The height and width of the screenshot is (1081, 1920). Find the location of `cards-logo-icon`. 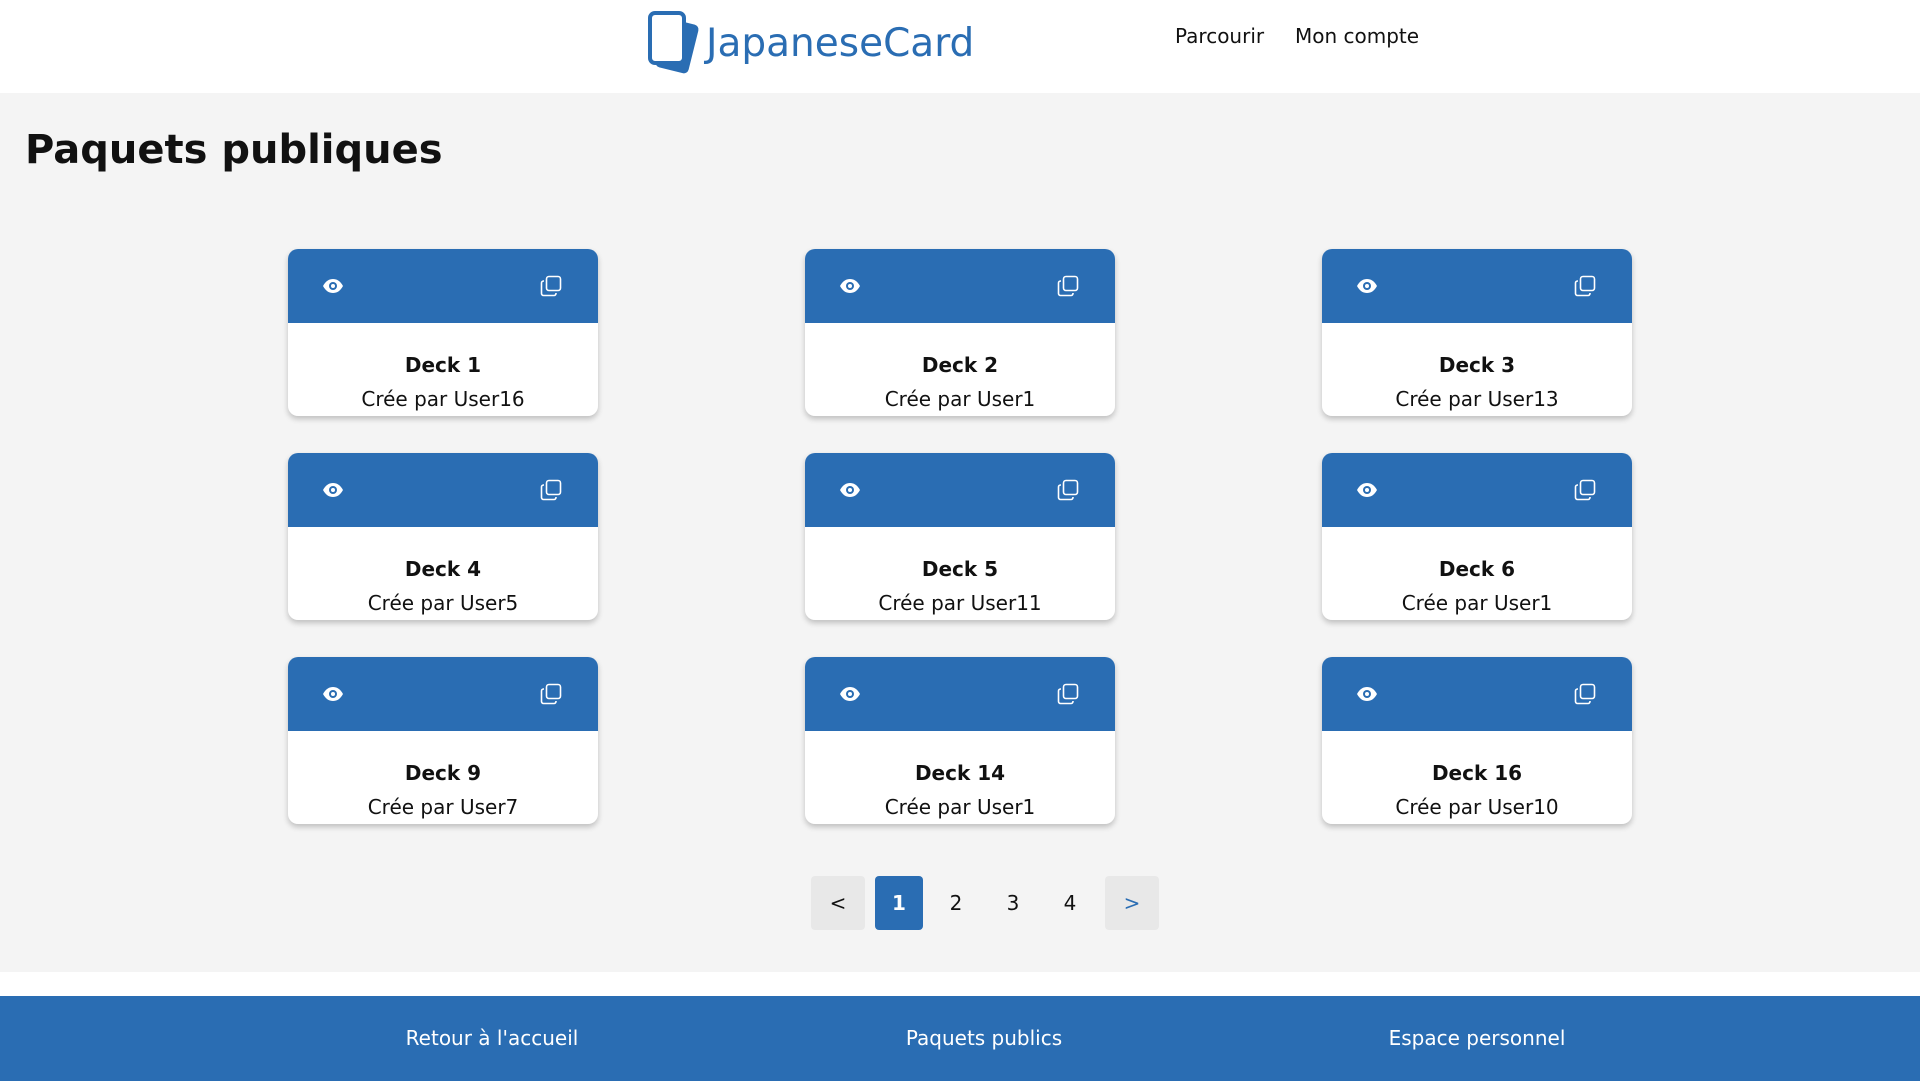

cards-logo-icon is located at coordinates (673, 42).